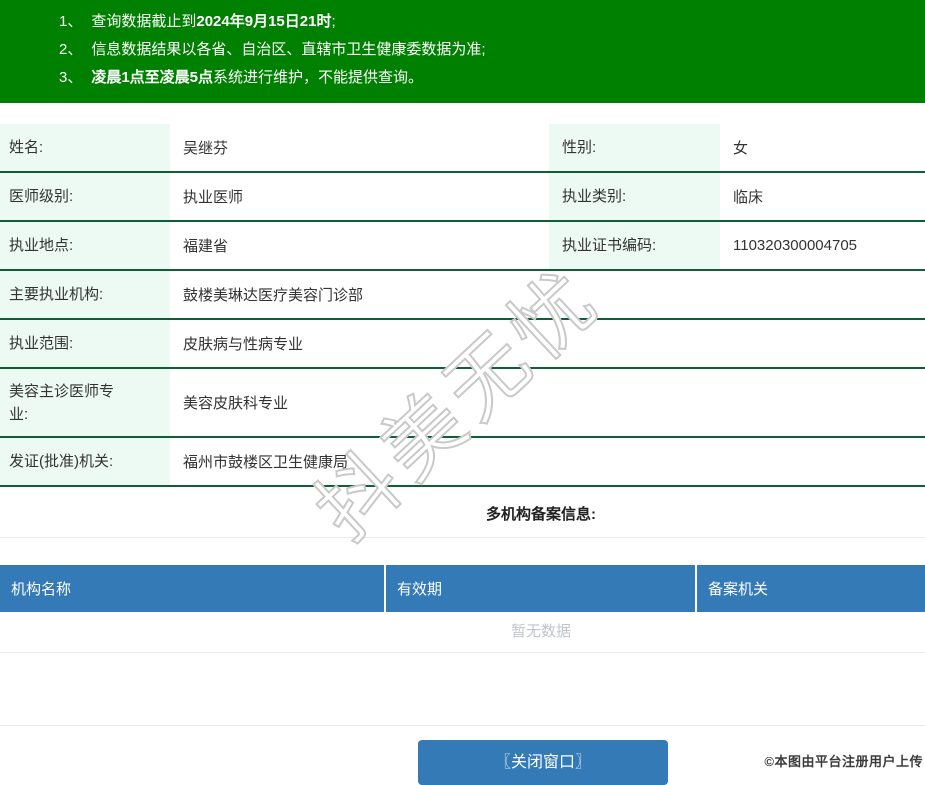 This screenshot has width=925, height=785. What do you see at coordinates (541, 514) in the screenshot?
I see `multi-org-section-title: 多机构备案信息:` at bounding box center [541, 514].